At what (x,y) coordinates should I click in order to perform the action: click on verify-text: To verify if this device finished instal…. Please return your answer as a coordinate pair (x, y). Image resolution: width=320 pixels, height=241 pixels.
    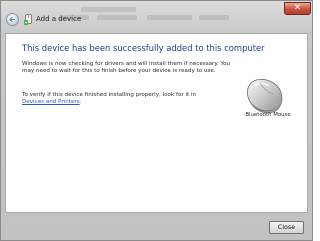
    Looking at the image, I should click on (127, 99).